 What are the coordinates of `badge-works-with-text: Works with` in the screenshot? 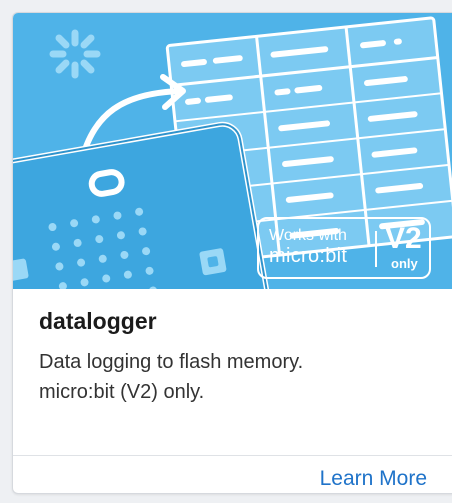 It's located at (308, 235).